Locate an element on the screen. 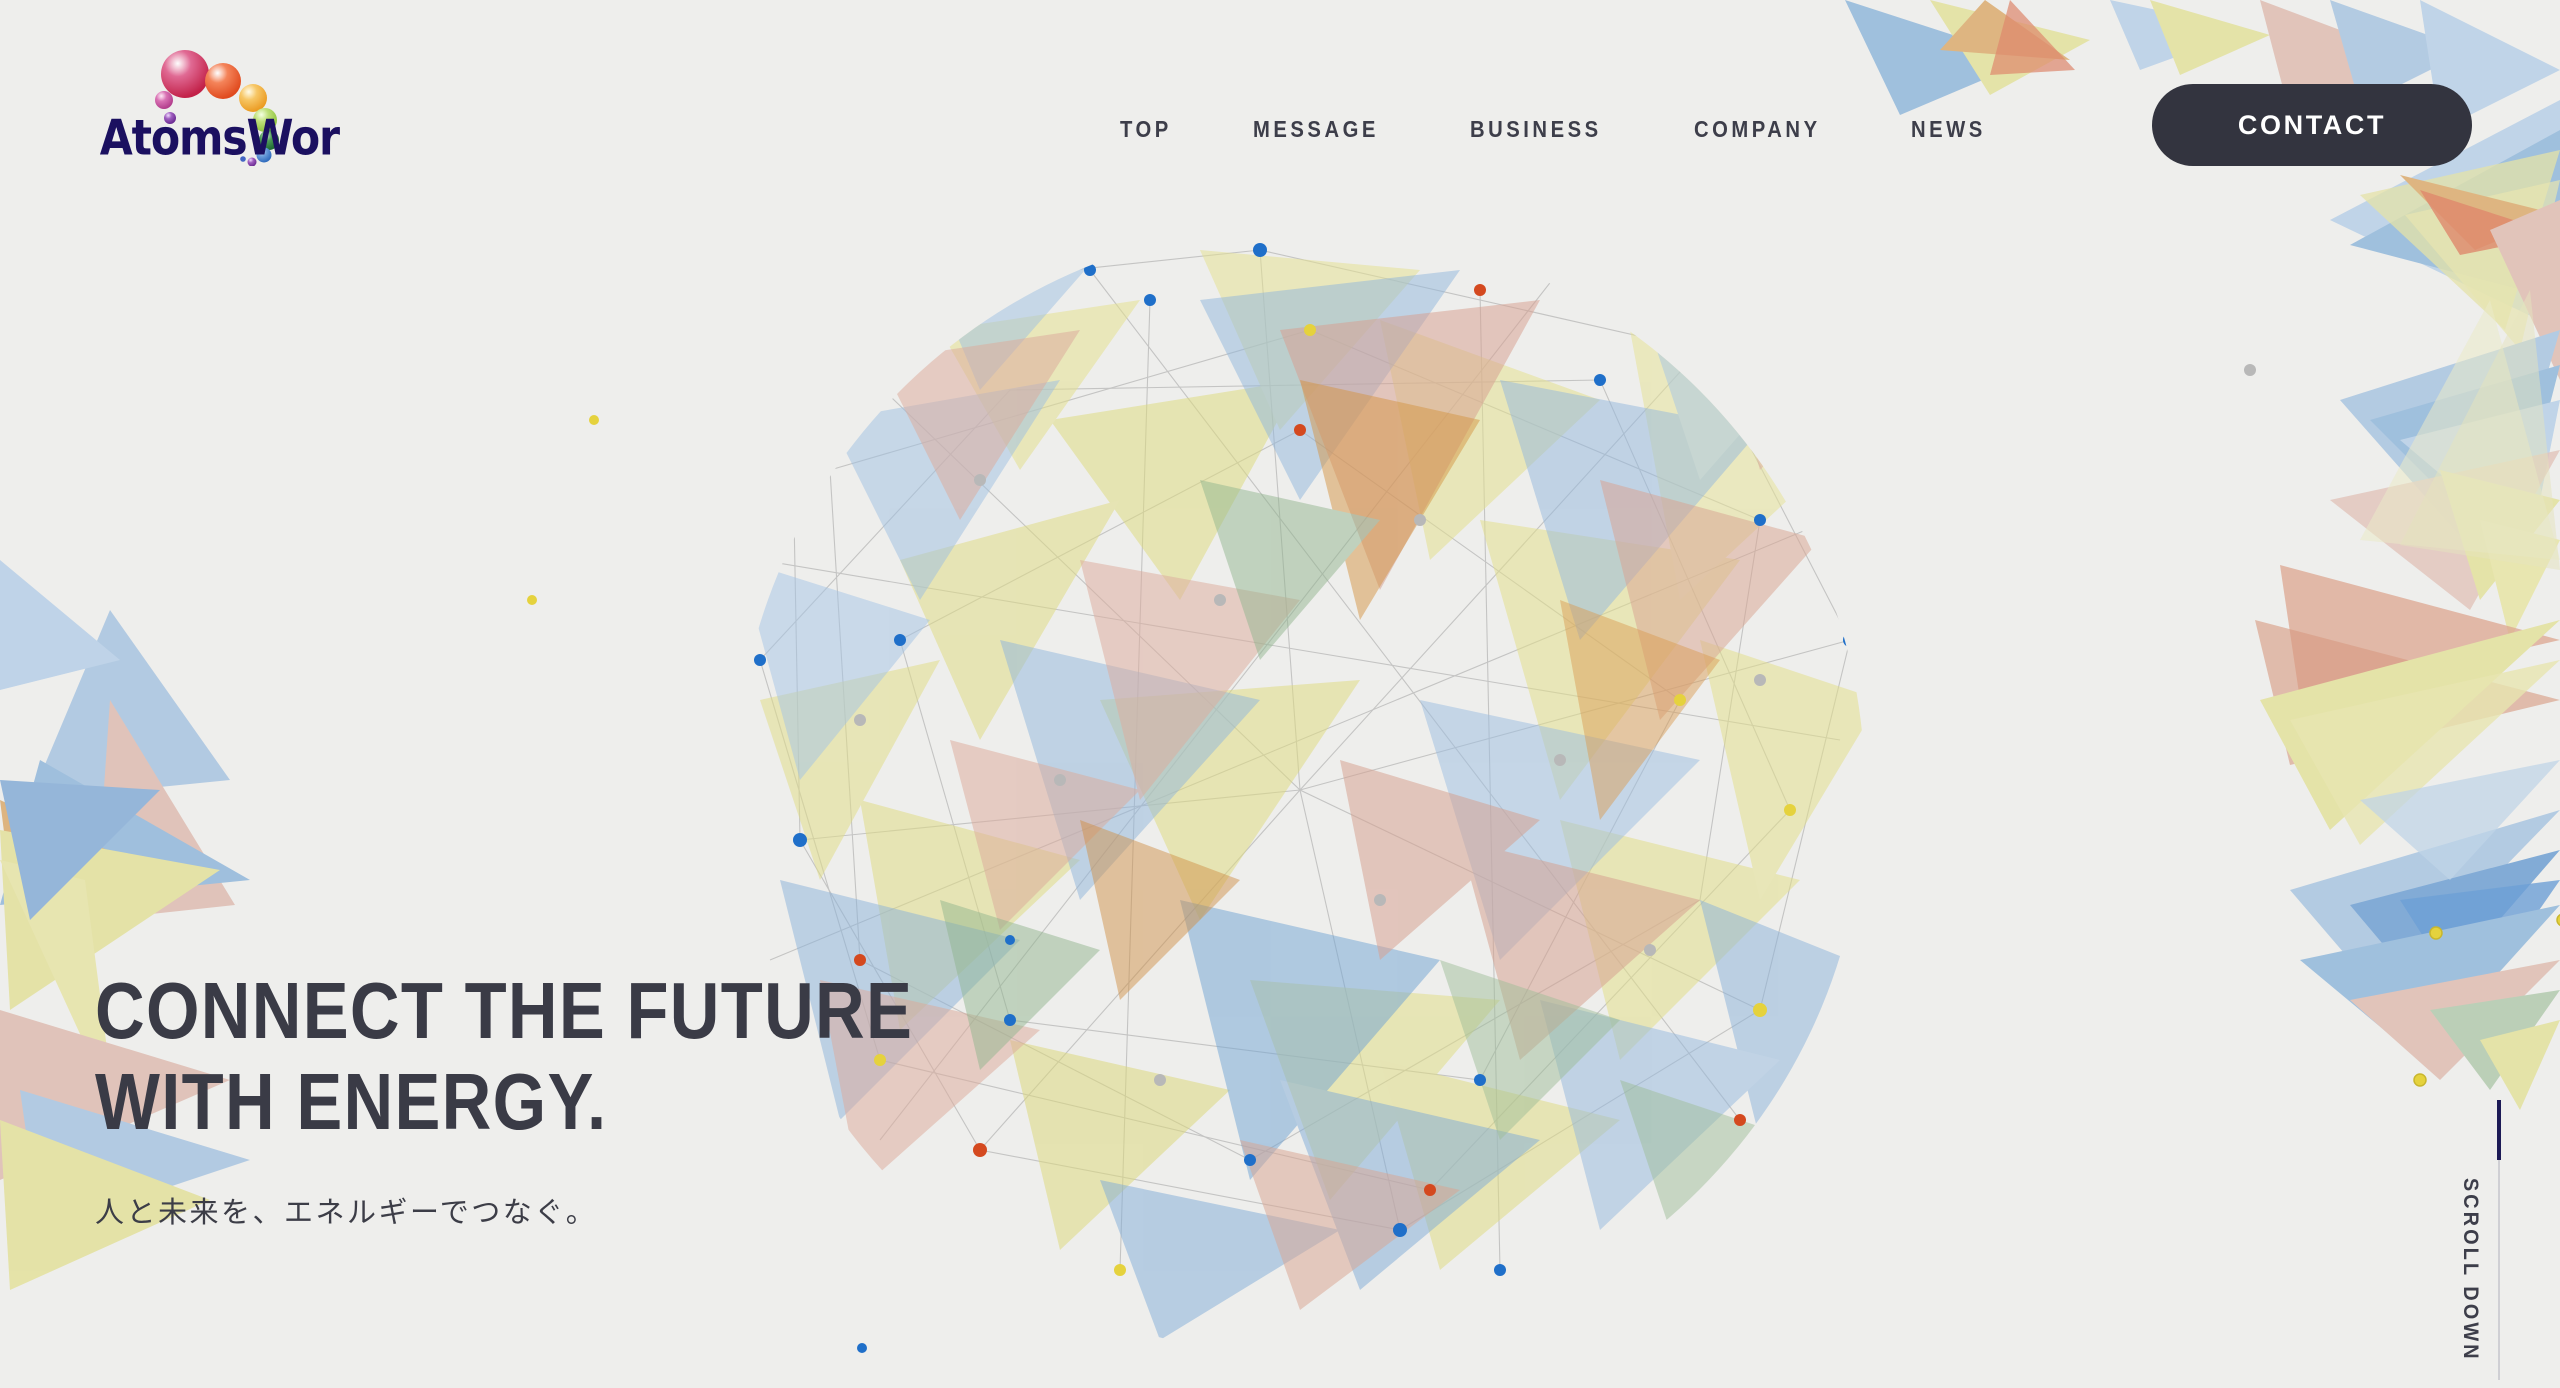 This screenshot has height=1388, width=2560. scroll-down-indicator: SCROLL DOWN is located at coordinates (2479, 1240).